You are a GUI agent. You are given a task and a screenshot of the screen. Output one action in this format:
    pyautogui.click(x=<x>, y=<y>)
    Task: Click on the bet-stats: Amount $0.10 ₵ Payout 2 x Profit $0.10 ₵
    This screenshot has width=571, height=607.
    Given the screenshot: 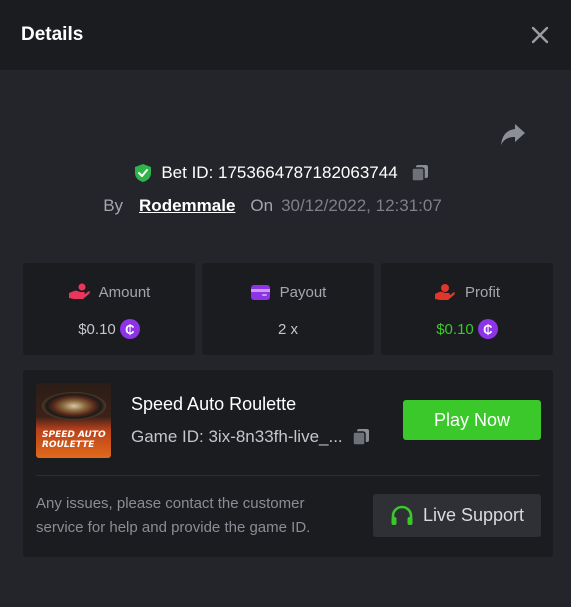 What is the action you would take?
    pyautogui.click(x=288, y=309)
    